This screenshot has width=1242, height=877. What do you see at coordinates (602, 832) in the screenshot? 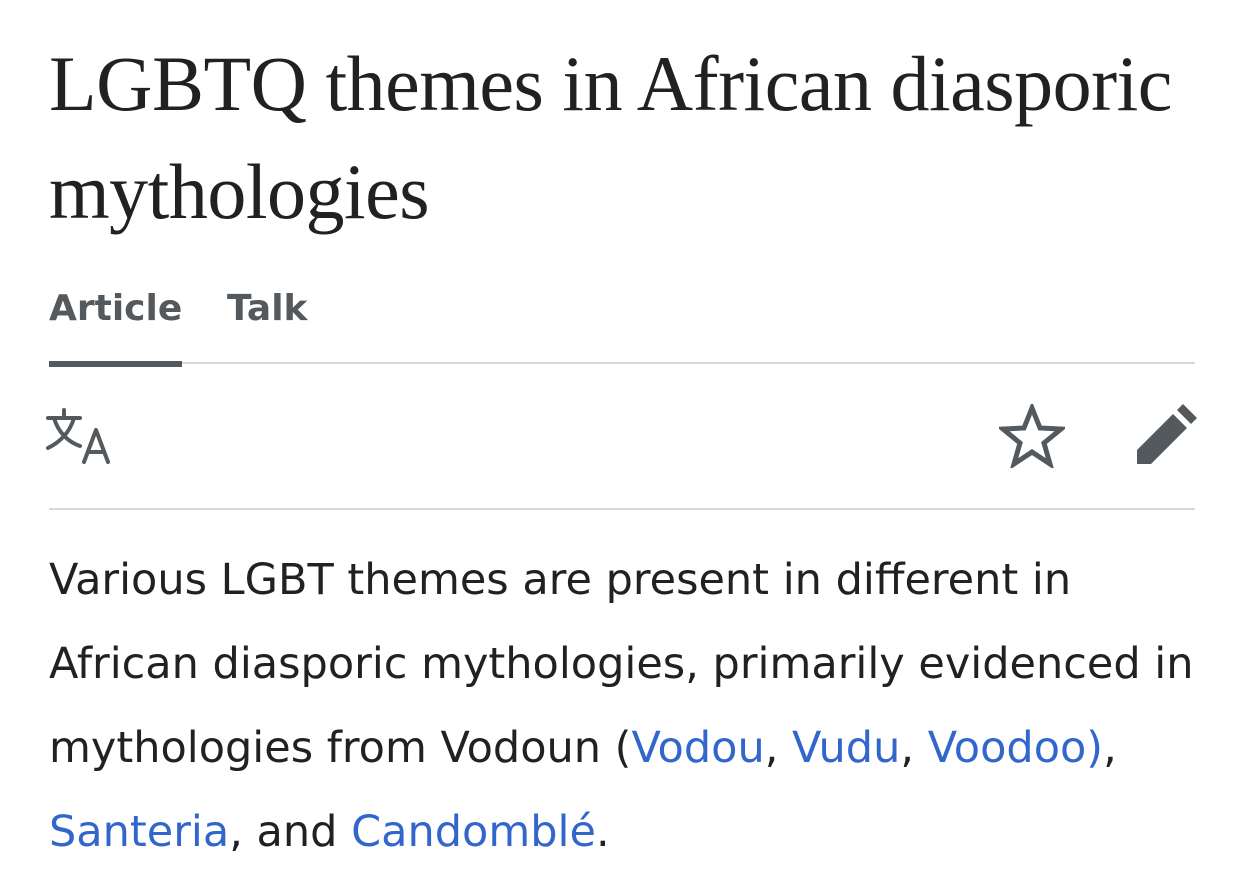
I see `lead-text: .` at bounding box center [602, 832].